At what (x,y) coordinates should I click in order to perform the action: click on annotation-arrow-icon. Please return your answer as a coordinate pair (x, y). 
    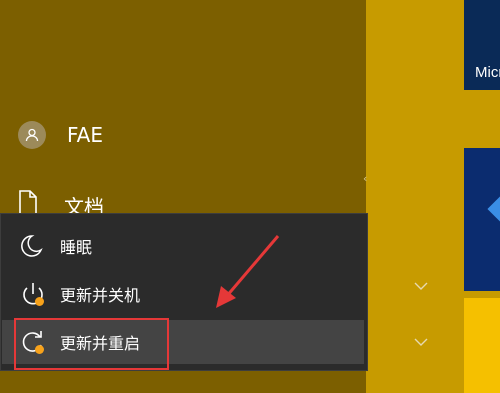
    Looking at the image, I should click on (248, 271).